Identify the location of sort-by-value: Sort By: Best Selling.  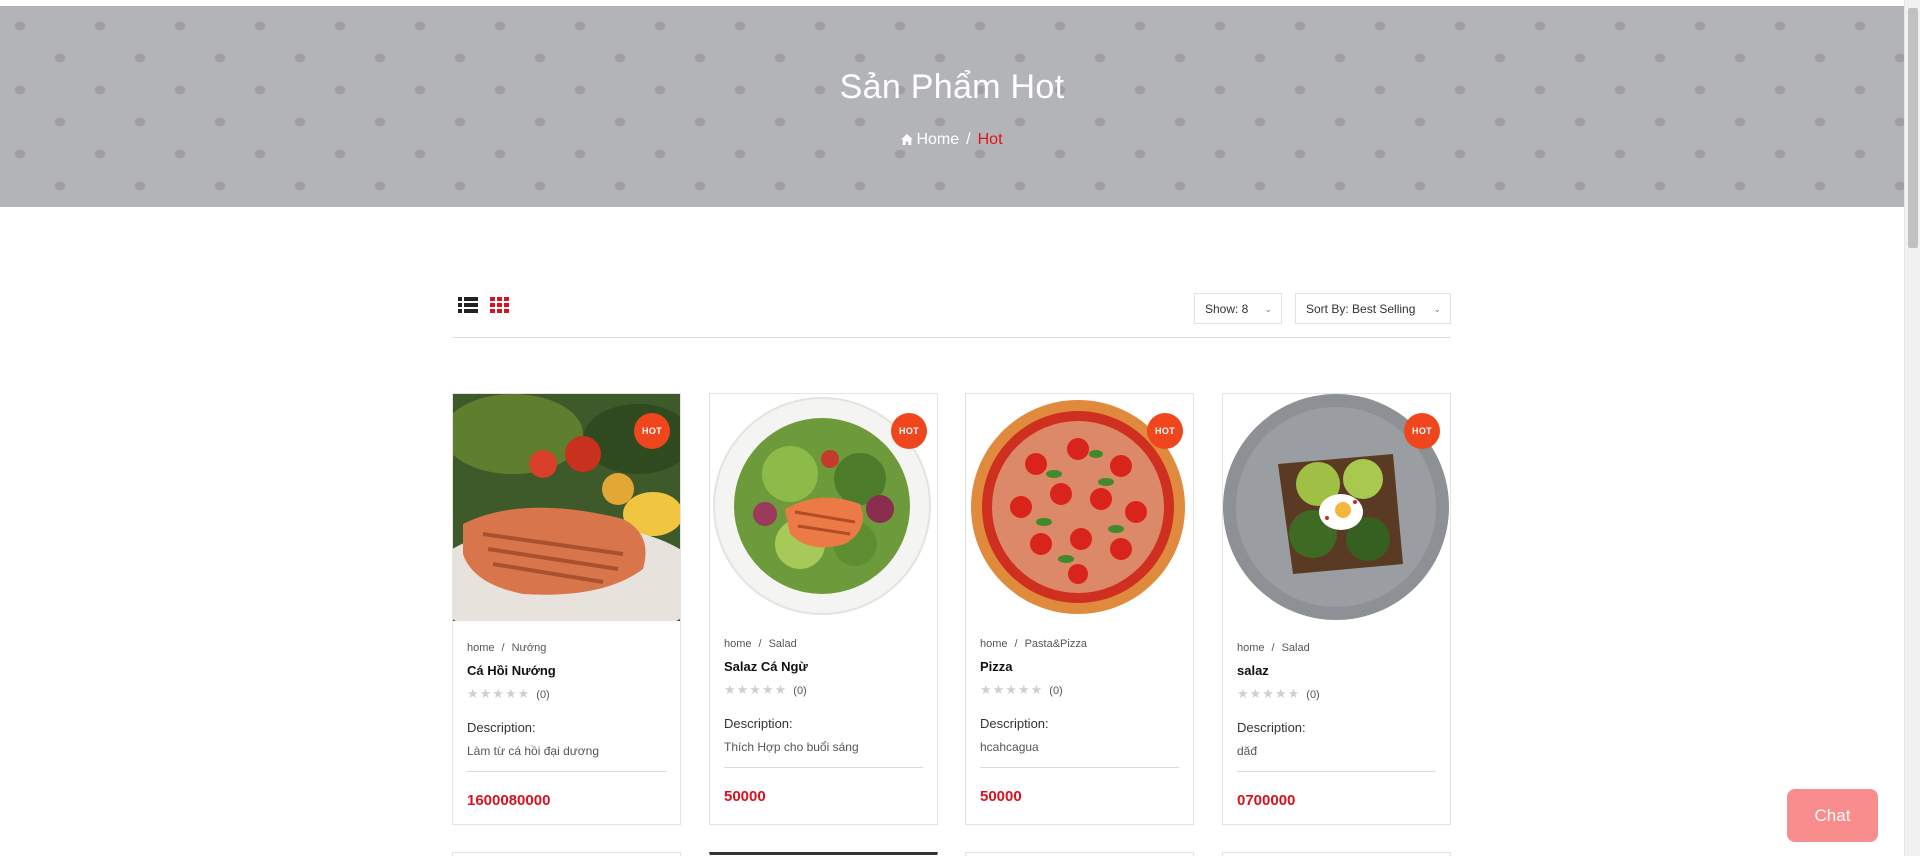
(1361, 309).